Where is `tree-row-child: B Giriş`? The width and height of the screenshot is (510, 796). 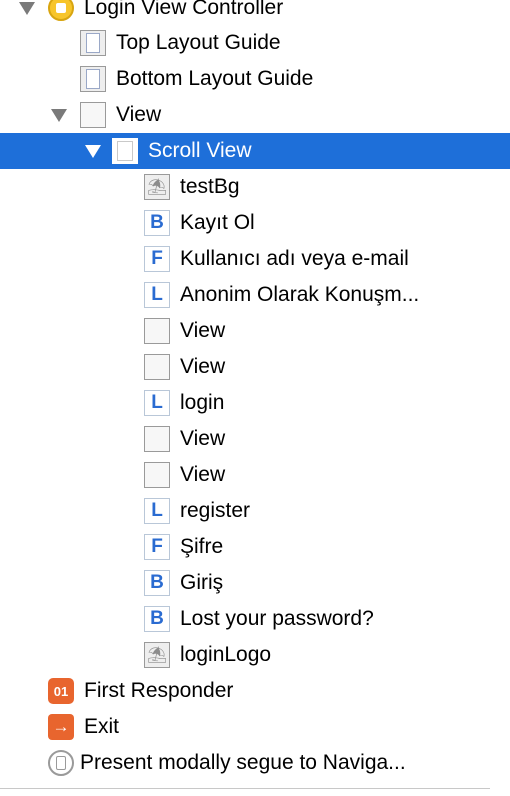 tree-row-child: B Giriş is located at coordinates (255, 583).